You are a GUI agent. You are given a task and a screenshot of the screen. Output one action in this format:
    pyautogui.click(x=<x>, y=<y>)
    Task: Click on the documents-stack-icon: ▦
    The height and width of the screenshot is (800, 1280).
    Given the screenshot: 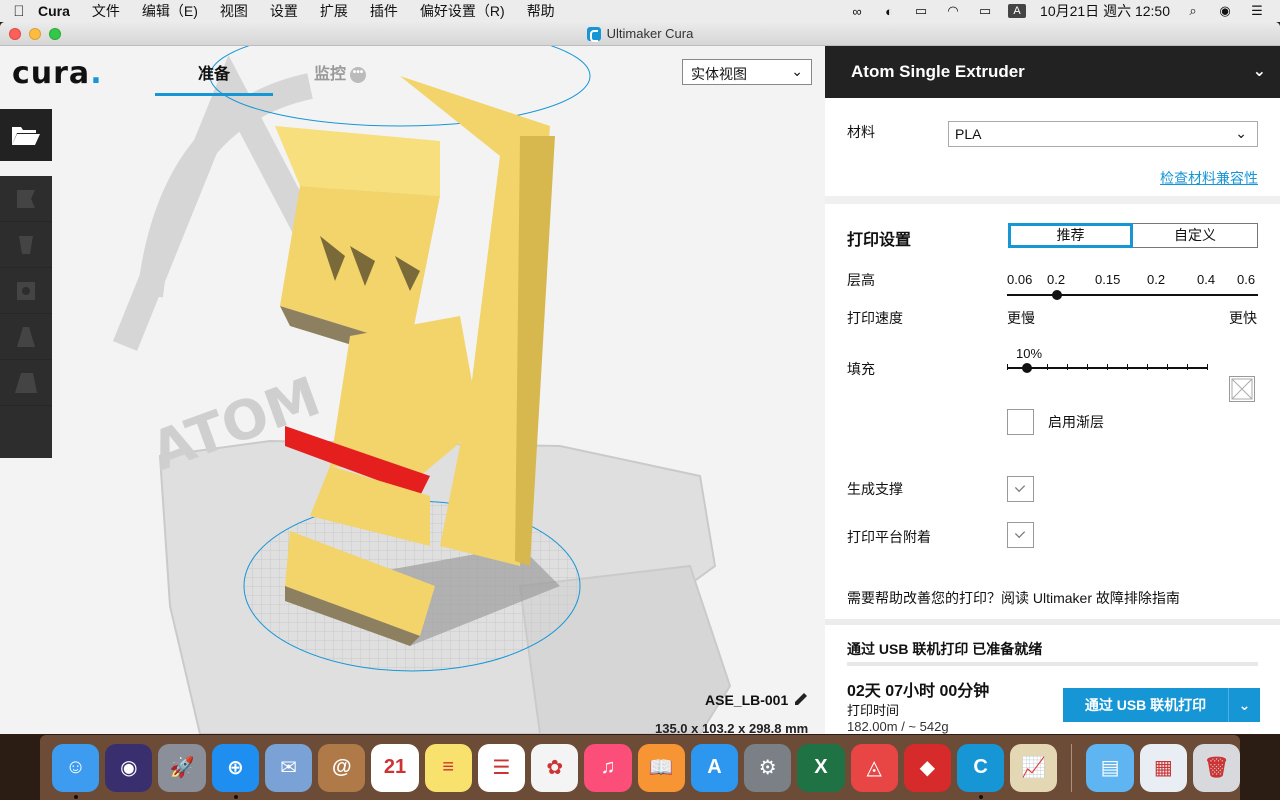 What is the action you would take?
    pyautogui.click(x=1163, y=767)
    